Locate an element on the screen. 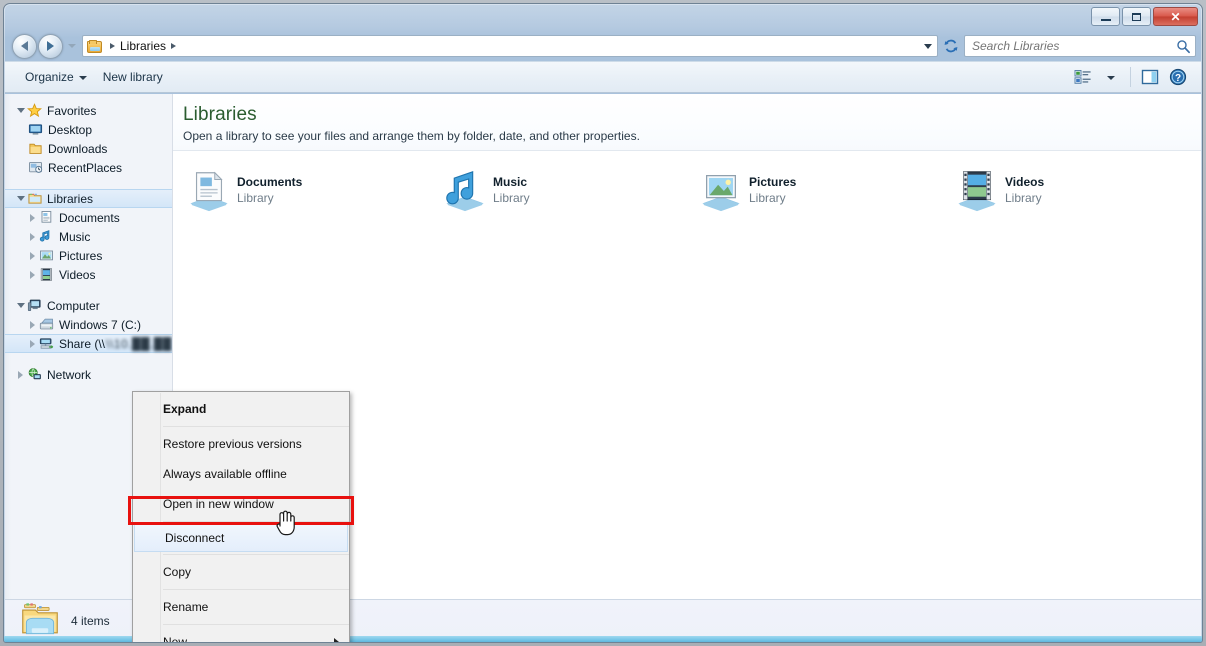  preview-pane-button is located at coordinates (1150, 77).